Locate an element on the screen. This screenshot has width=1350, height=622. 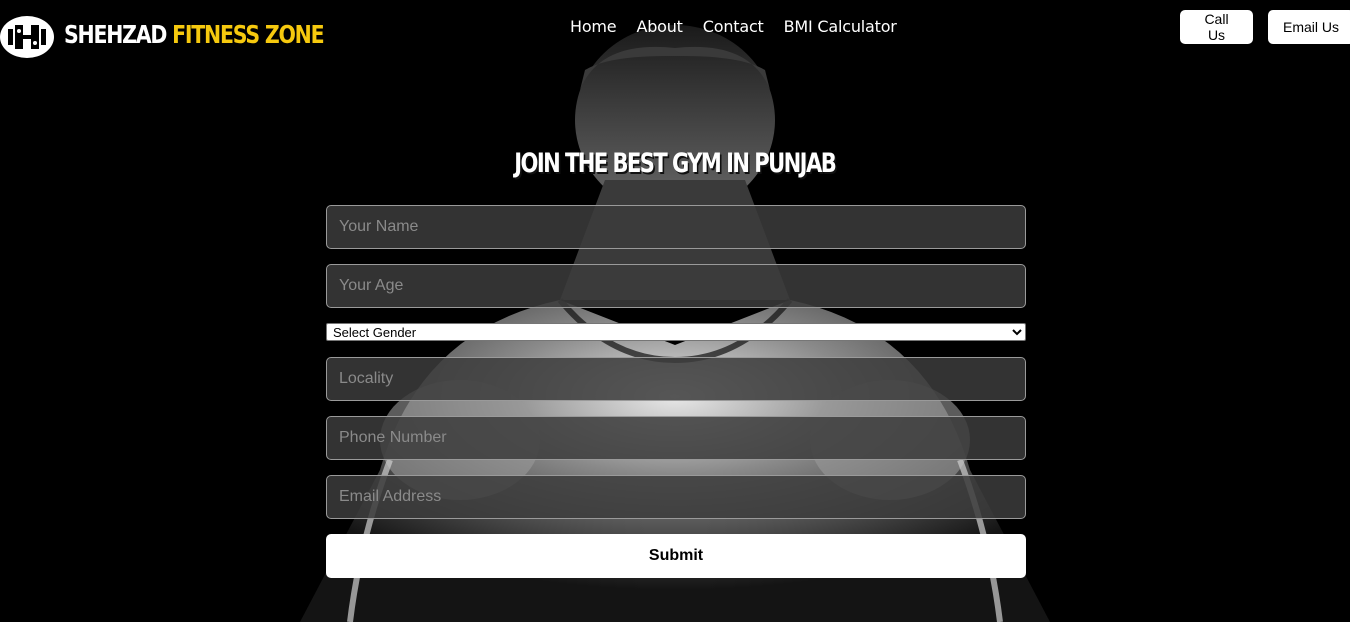
name-input is located at coordinates (676, 227).